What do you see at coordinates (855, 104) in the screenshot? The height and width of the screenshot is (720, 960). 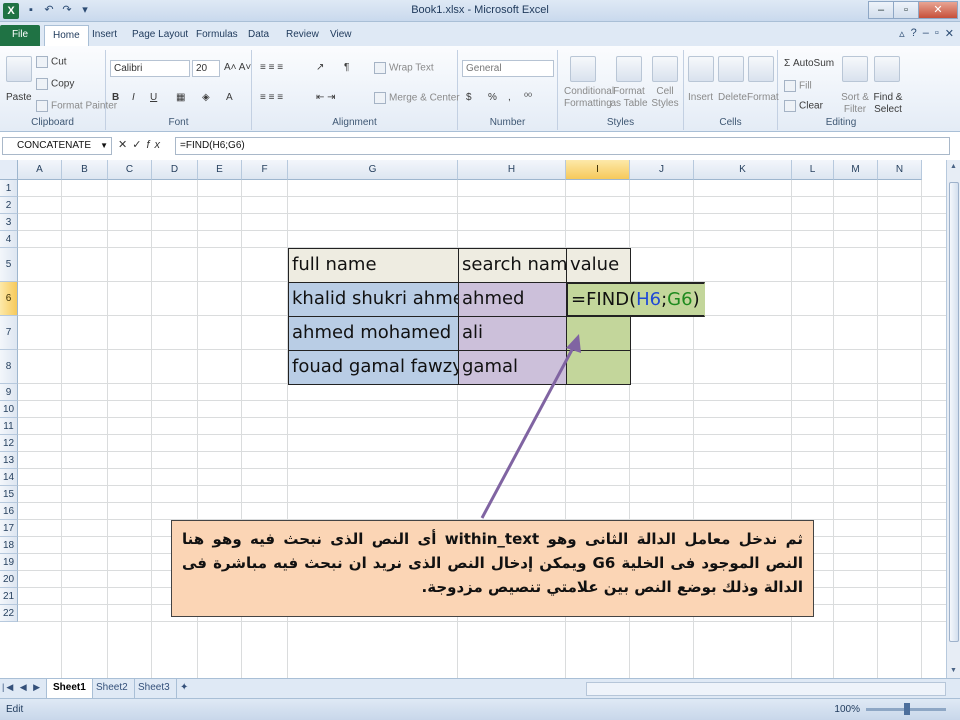 I see `sort-filter-button: Sort & Filter` at bounding box center [855, 104].